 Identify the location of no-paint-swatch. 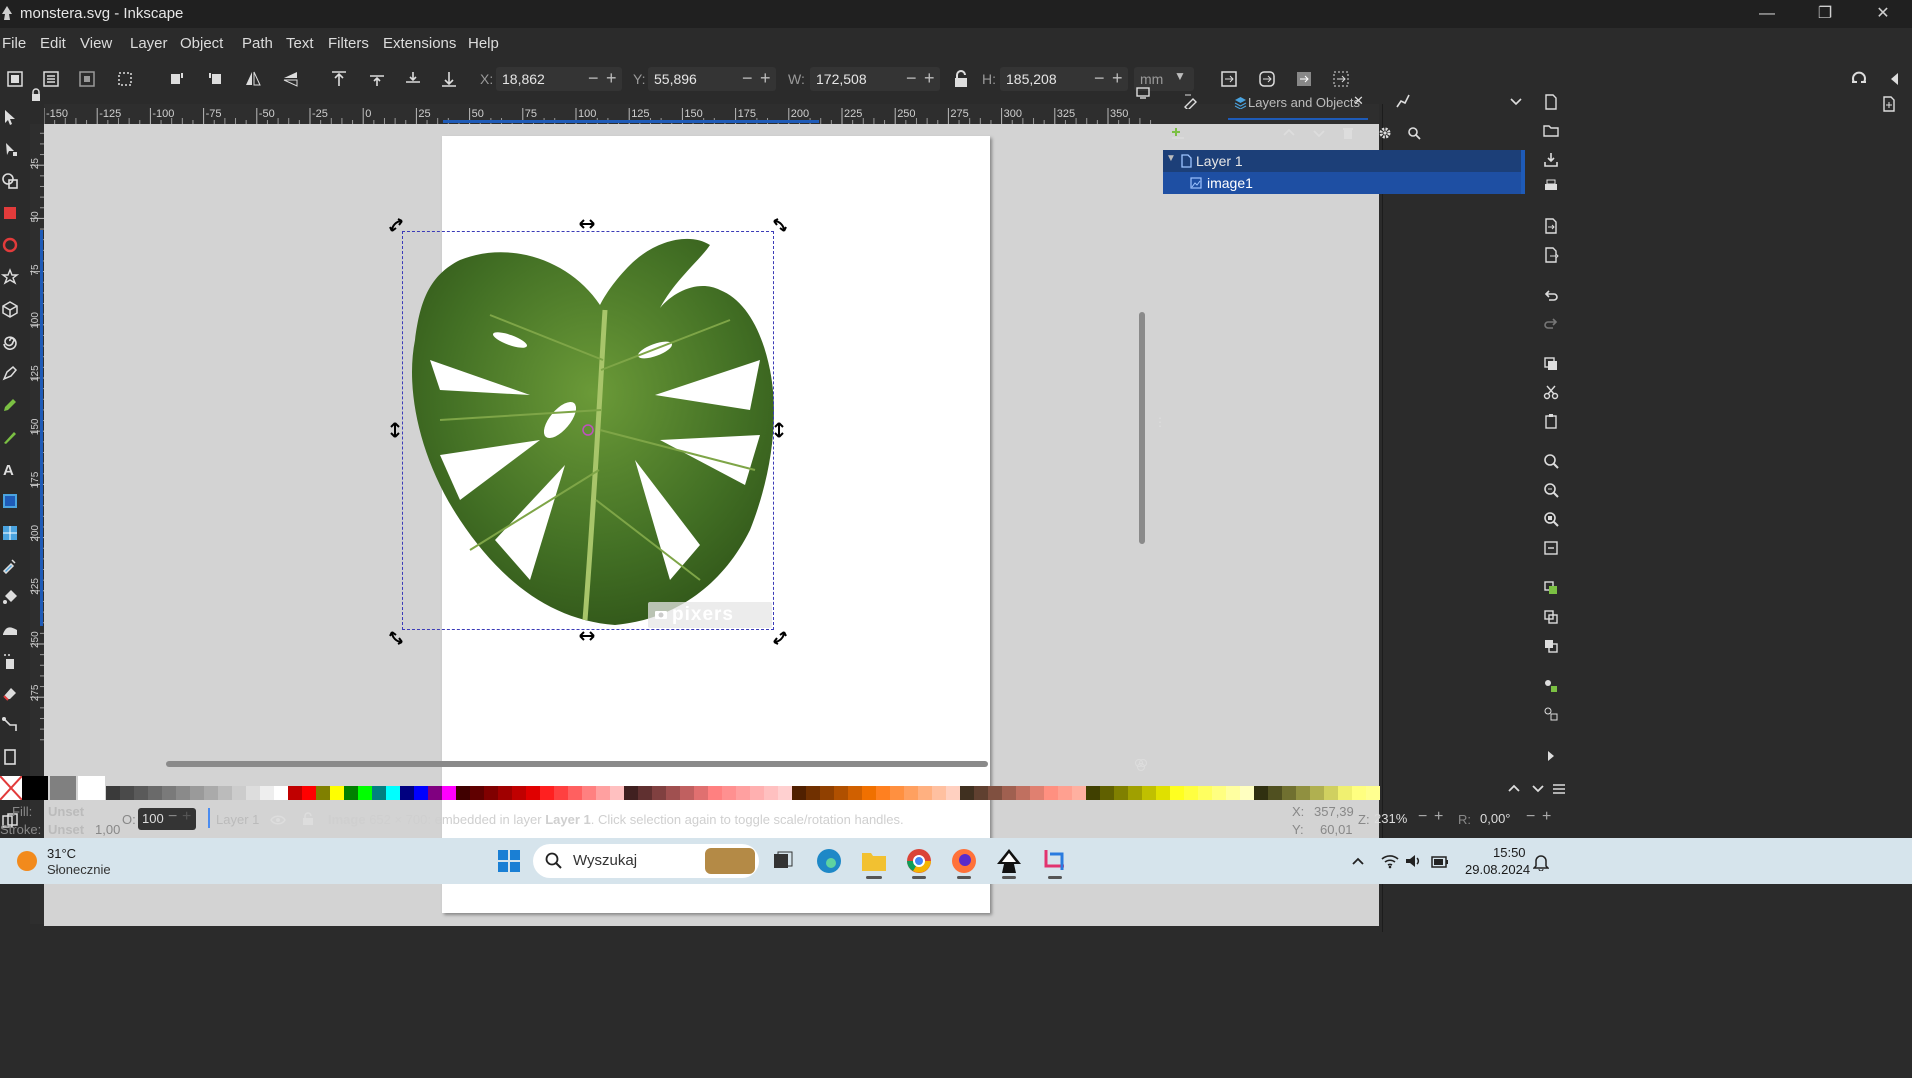
(11, 788).